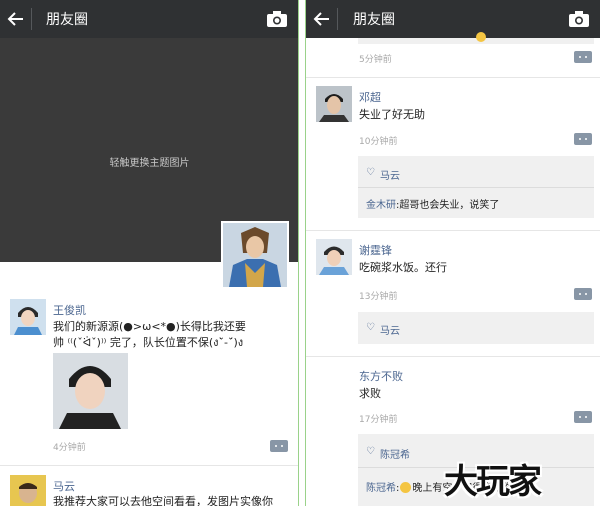 The width and height of the screenshot is (600, 506). What do you see at coordinates (403, 267) in the screenshot?
I see `post-text: 吃碗浆水饭。还行` at bounding box center [403, 267].